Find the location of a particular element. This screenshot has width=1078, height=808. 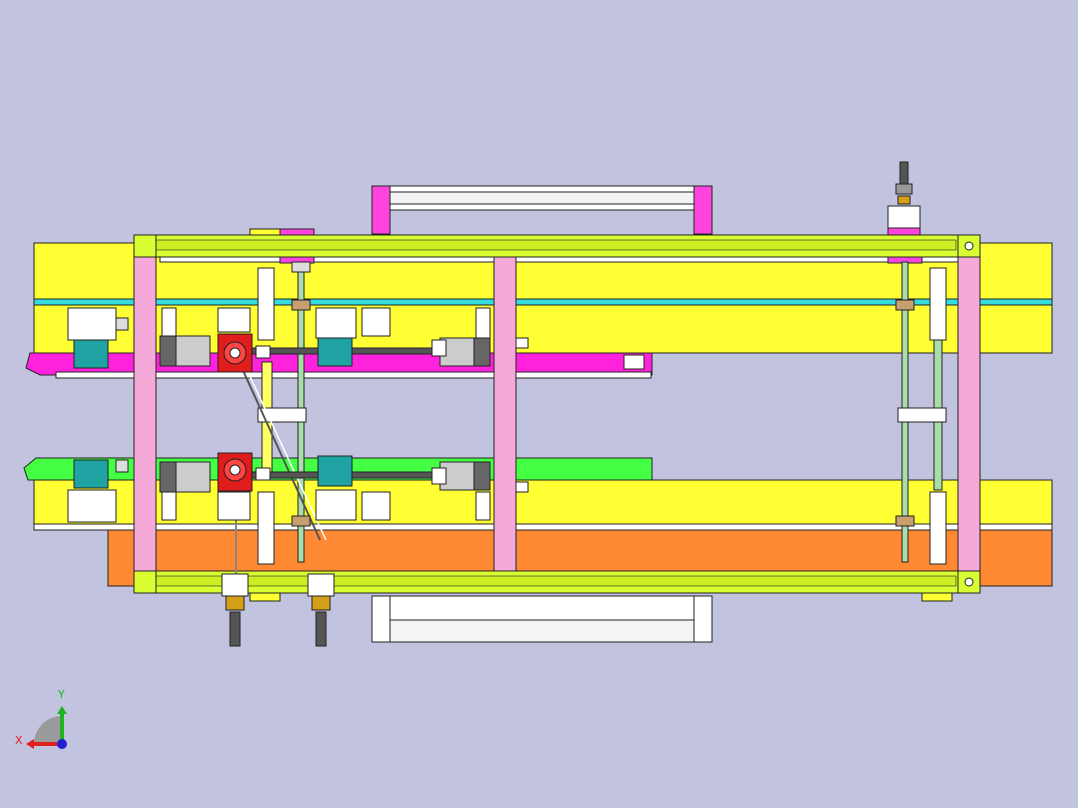

upper-gearbox is located at coordinates (235, 340).